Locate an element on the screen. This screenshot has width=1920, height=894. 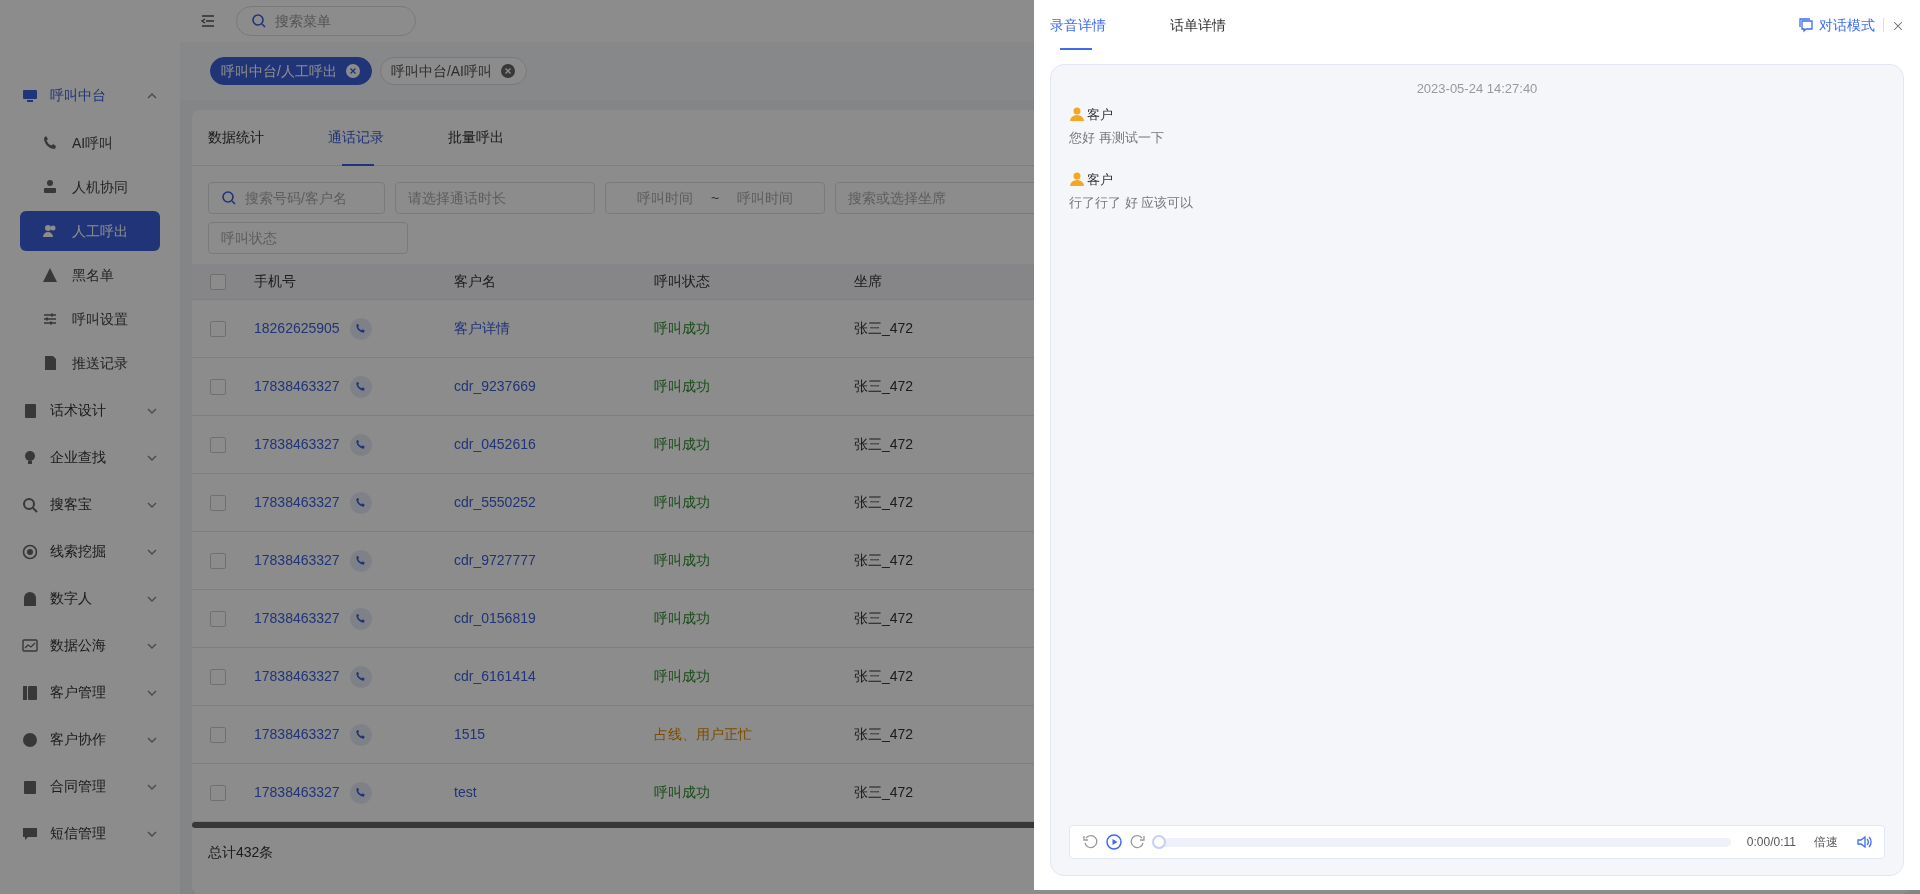
sidebar-item: 客户管理 is located at coordinates (90, 692).